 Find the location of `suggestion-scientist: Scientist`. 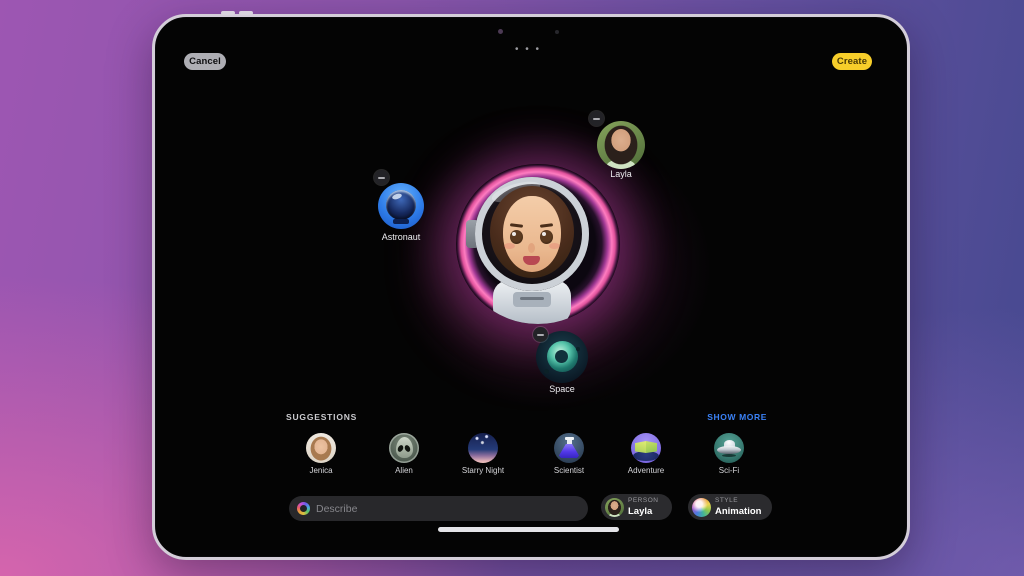

suggestion-scientist: Scientist is located at coordinates (569, 454).